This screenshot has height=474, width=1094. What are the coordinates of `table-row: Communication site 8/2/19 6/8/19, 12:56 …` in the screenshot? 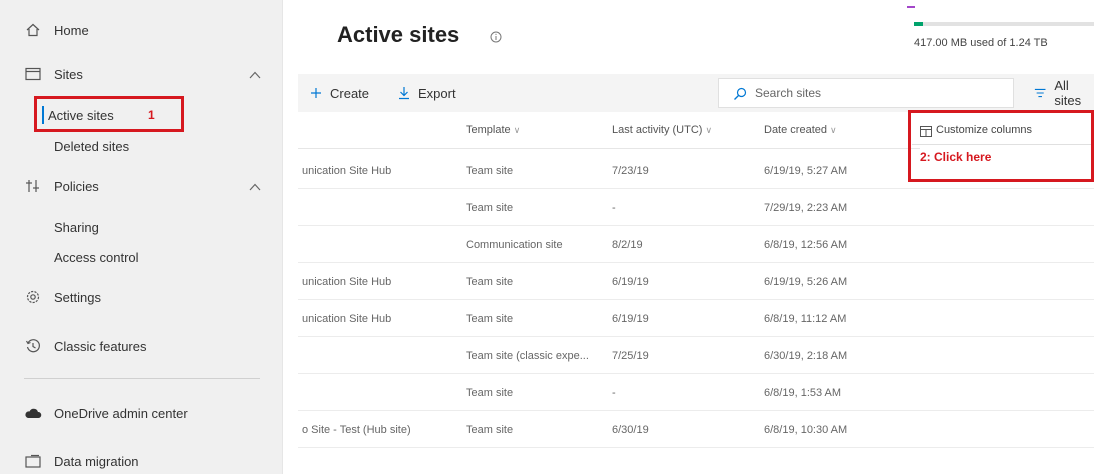 It's located at (696, 244).